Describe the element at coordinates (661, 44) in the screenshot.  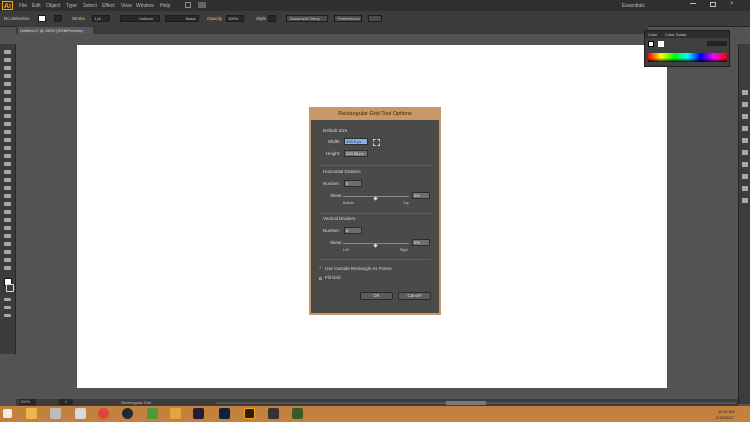
I see `panel-white-swatch` at that location.